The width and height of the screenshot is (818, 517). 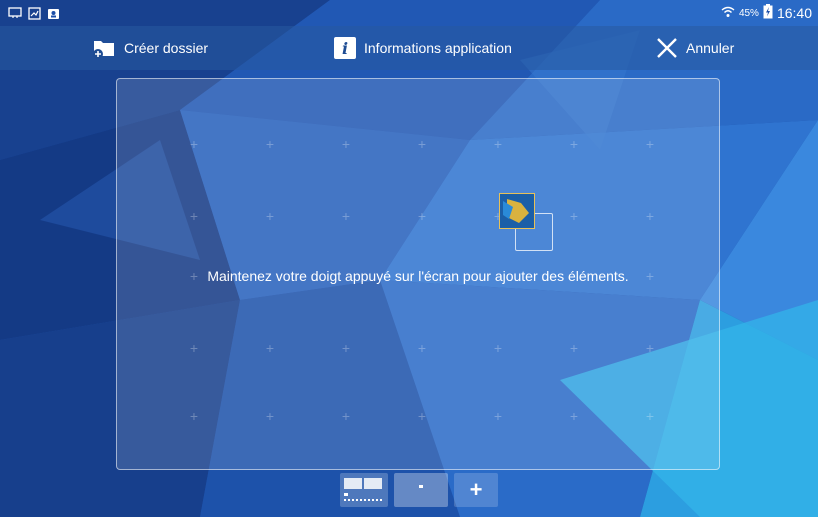 What do you see at coordinates (438, 48) in the screenshot?
I see `app-info-label: Informations application` at bounding box center [438, 48].